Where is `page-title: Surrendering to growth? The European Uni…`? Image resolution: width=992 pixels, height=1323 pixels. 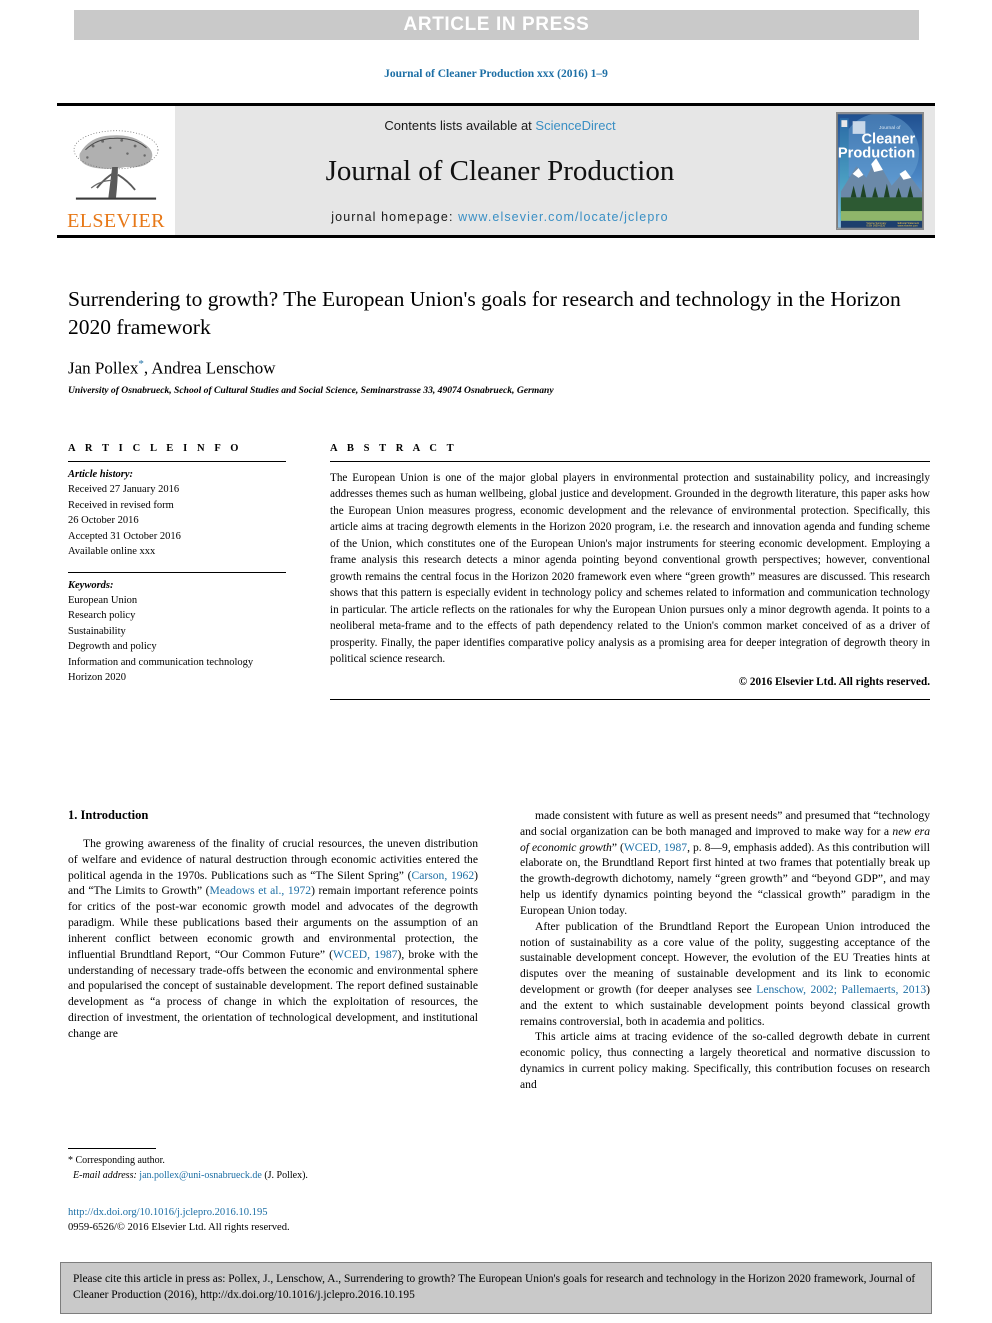
page-title: Surrendering to growth? The European Uni… is located at coordinates (484, 313).